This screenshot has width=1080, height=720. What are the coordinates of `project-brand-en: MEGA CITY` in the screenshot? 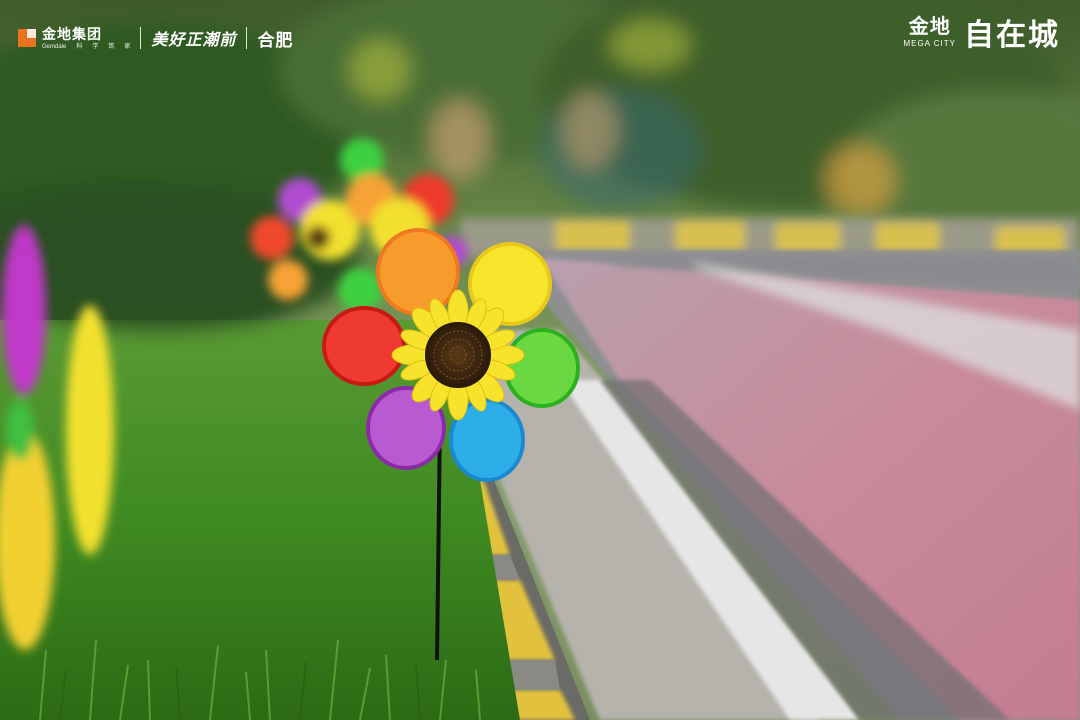 It's located at (929, 43).